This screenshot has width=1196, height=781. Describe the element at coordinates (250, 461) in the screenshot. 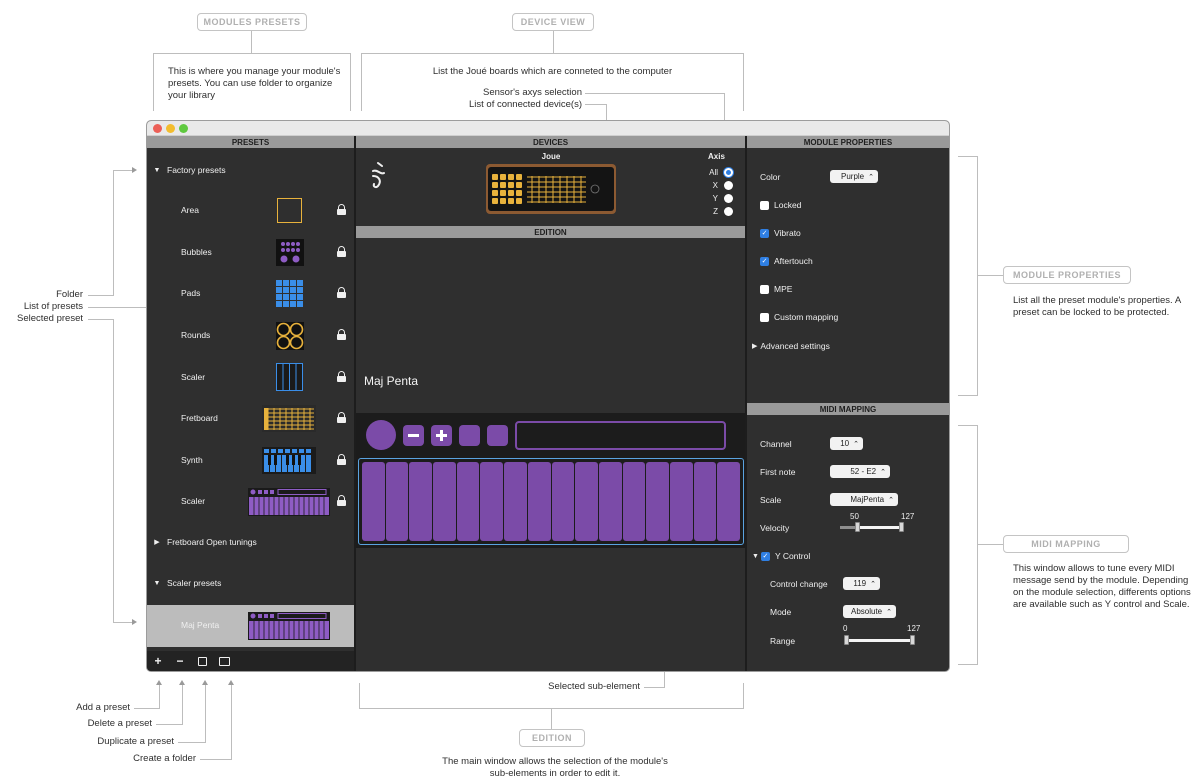

I see `preset-item-synth: Synth` at that location.